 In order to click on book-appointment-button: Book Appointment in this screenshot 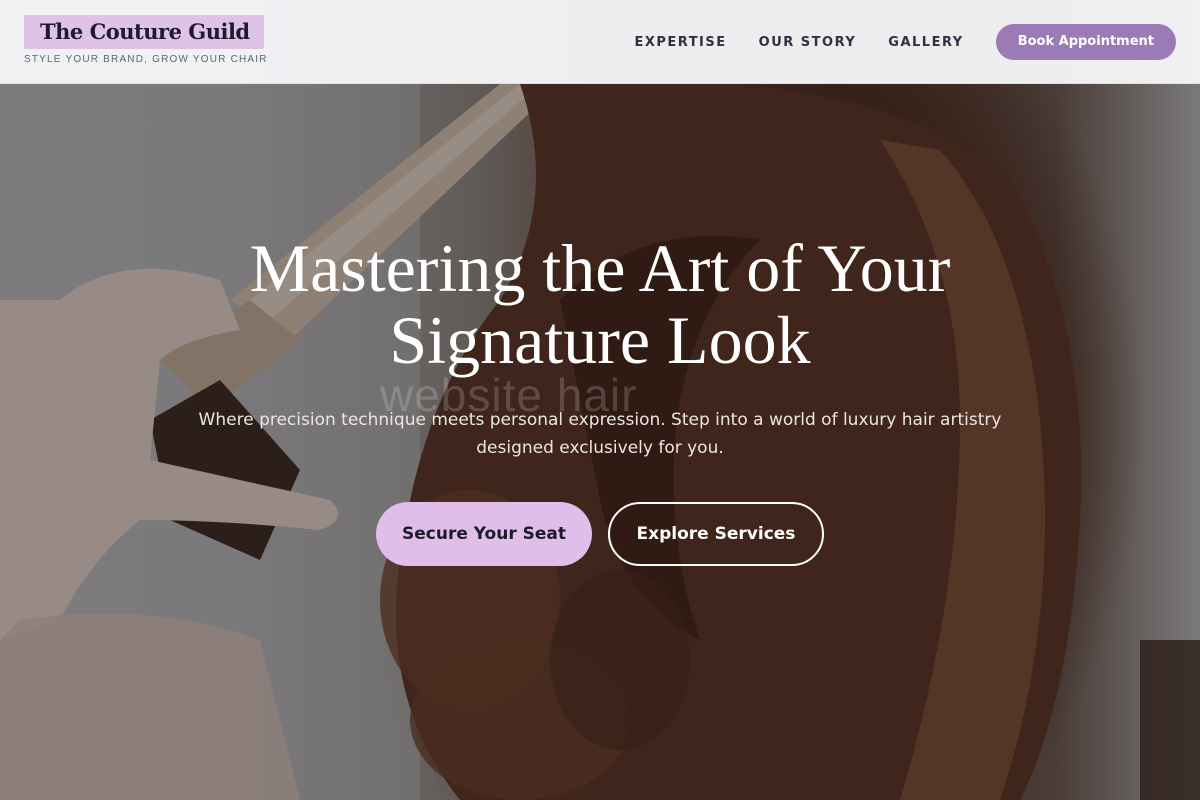, I will do `click(1085, 42)`.